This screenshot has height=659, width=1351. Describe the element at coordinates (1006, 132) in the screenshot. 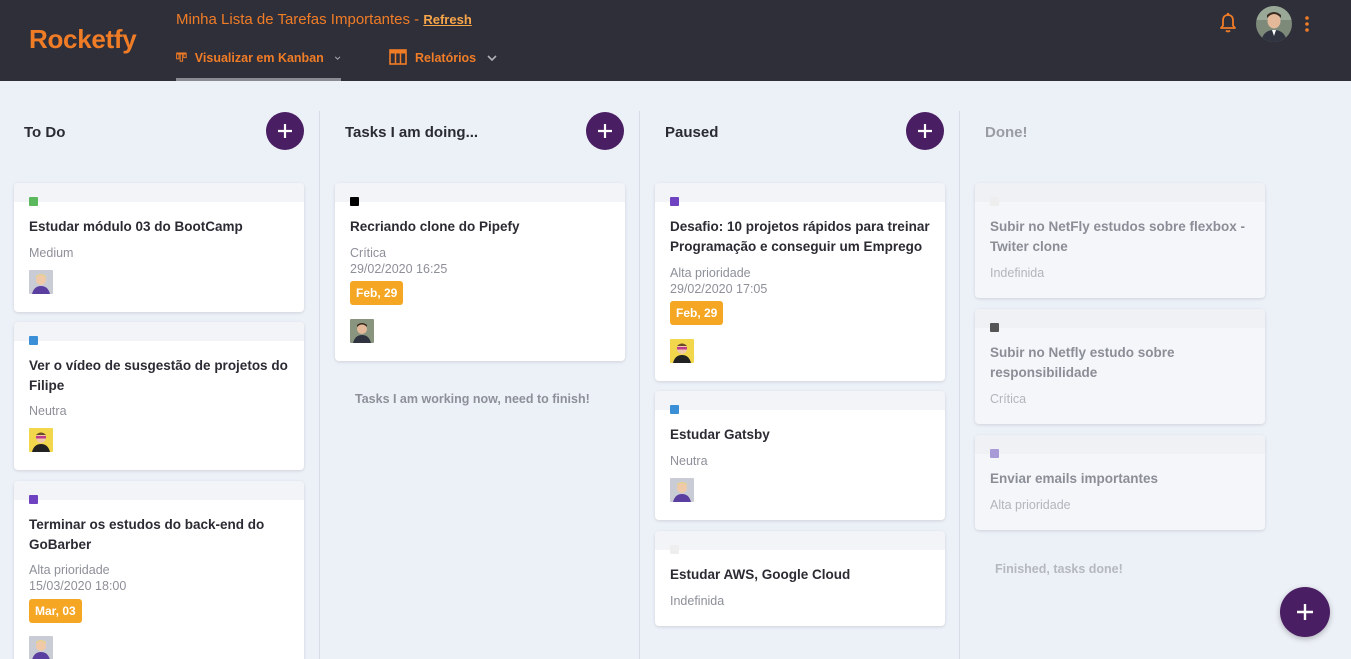

I see `column-title: Done!` at that location.